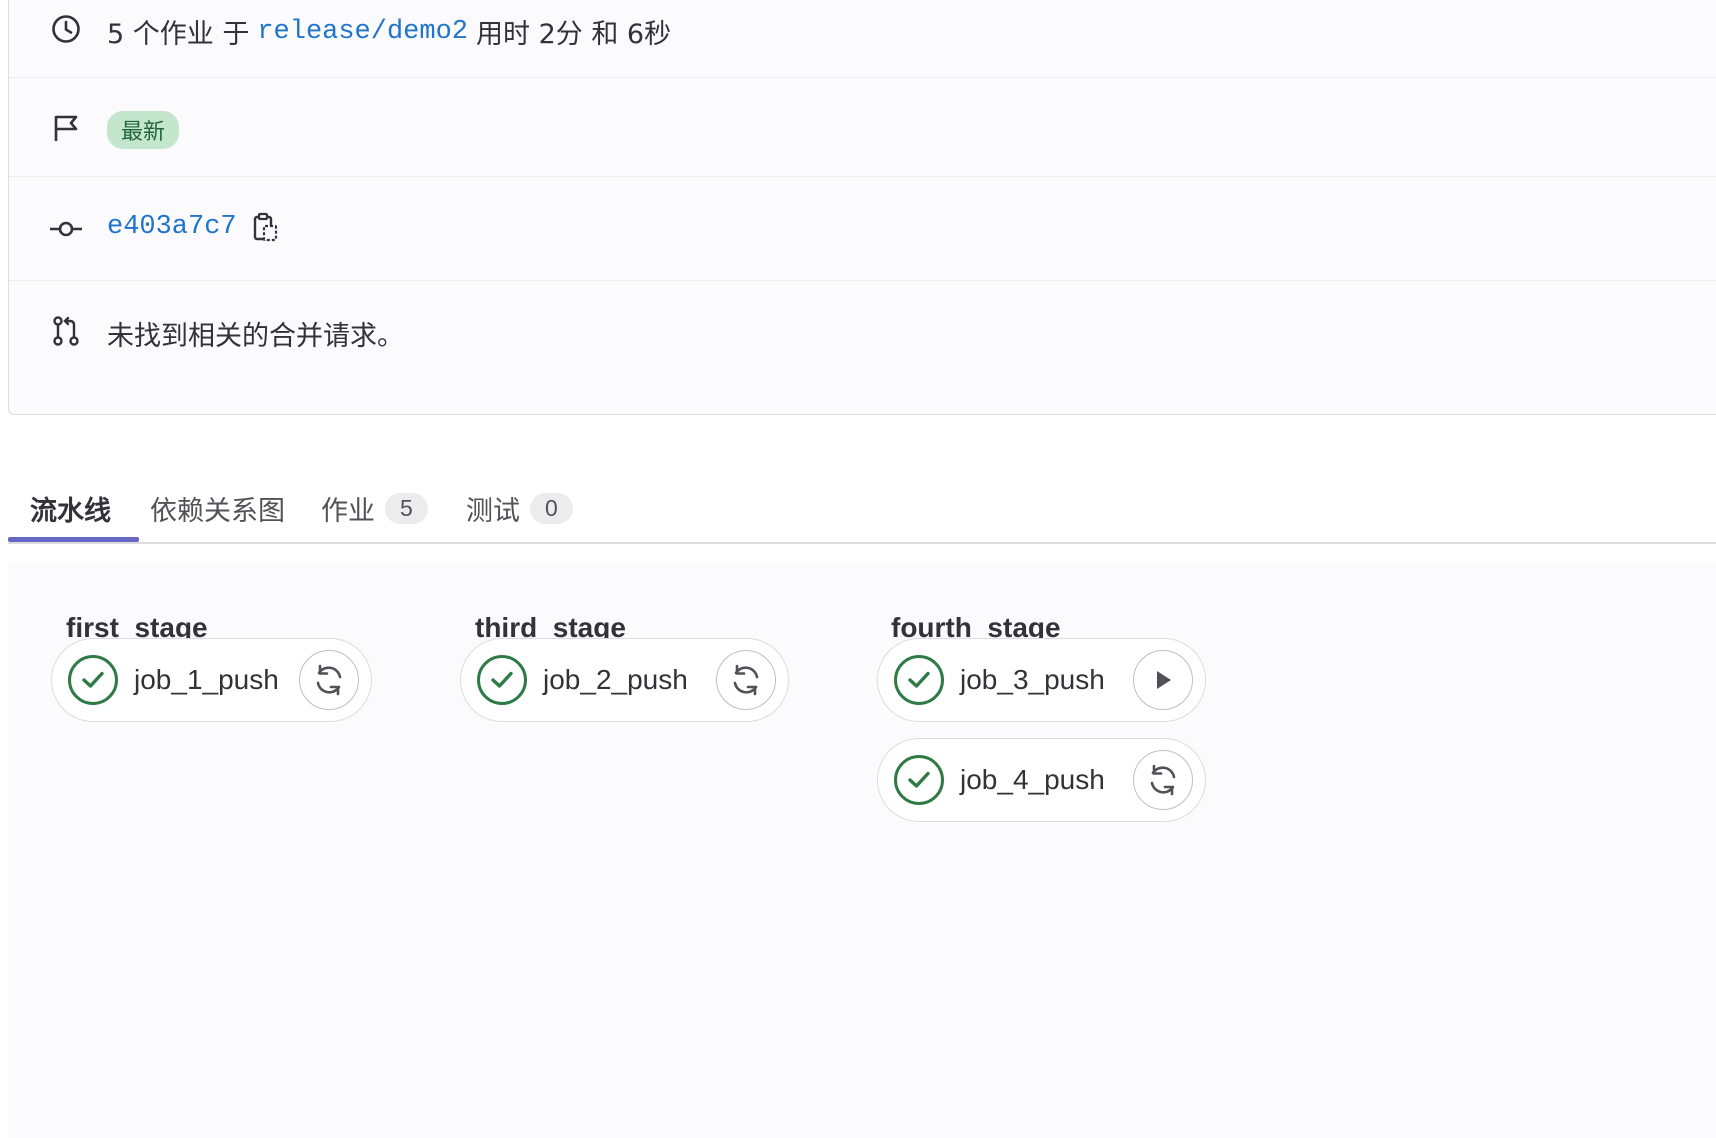 The height and width of the screenshot is (1138, 1716). I want to click on tab-dag-label: 依赖关系图, so click(217, 511).